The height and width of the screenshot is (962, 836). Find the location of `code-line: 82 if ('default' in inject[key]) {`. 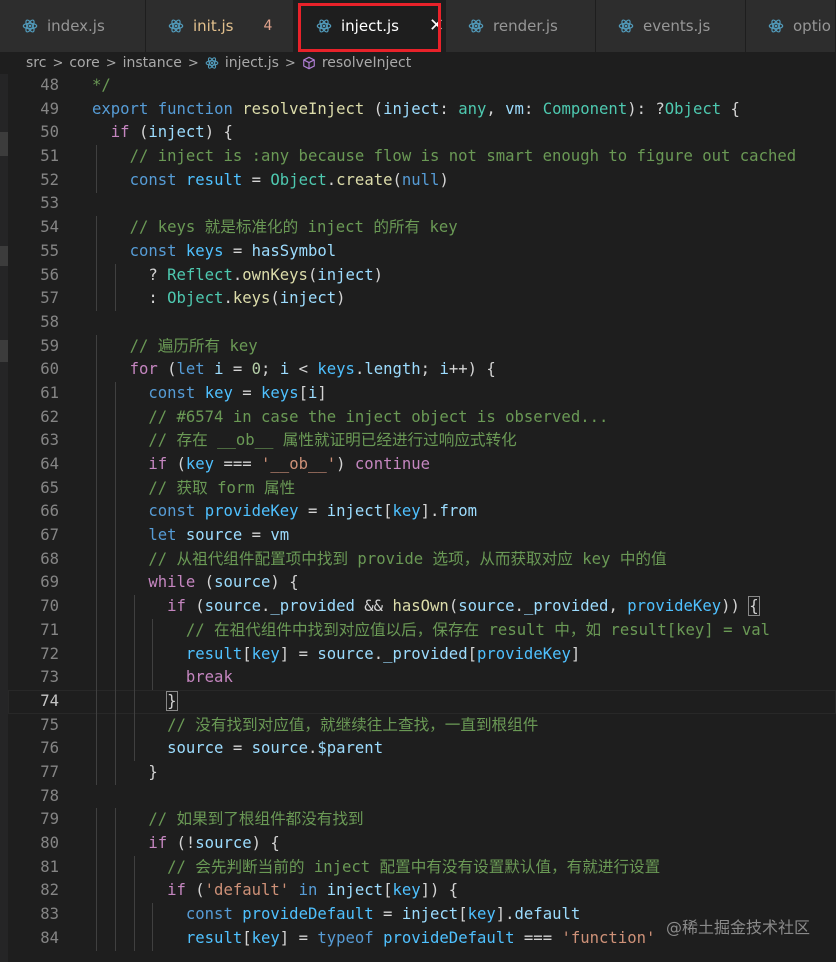

code-line: 82 if ('default' in inject[key]) { is located at coordinates (422, 891).